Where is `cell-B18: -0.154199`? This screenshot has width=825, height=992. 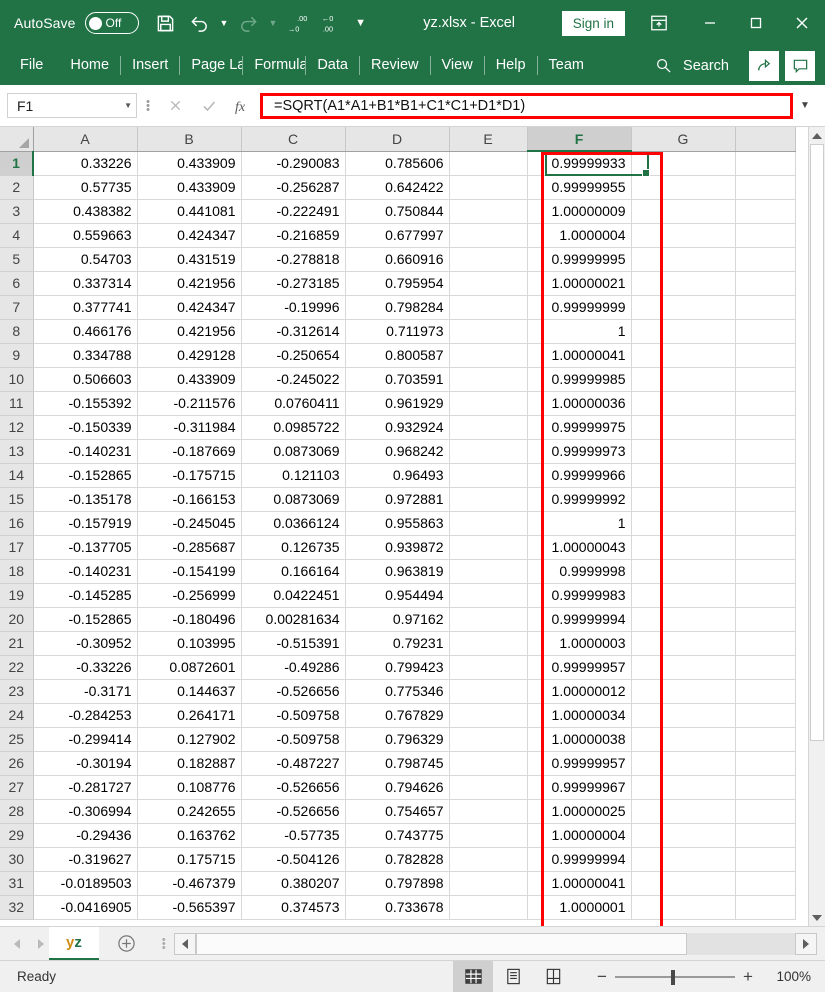 cell-B18: -0.154199 is located at coordinates (189, 571).